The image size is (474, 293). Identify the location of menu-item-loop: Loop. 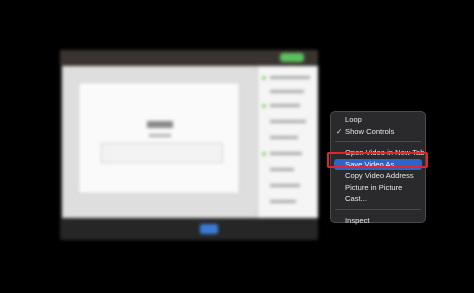
(378, 120).